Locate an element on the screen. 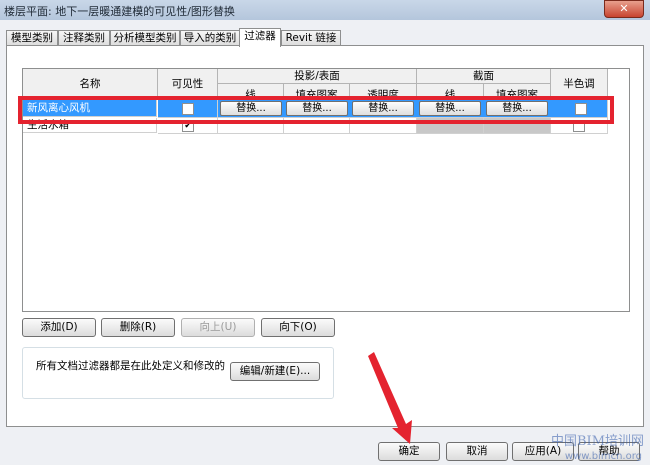  annotation-arrow-icon is located at coordinates (390, 398).